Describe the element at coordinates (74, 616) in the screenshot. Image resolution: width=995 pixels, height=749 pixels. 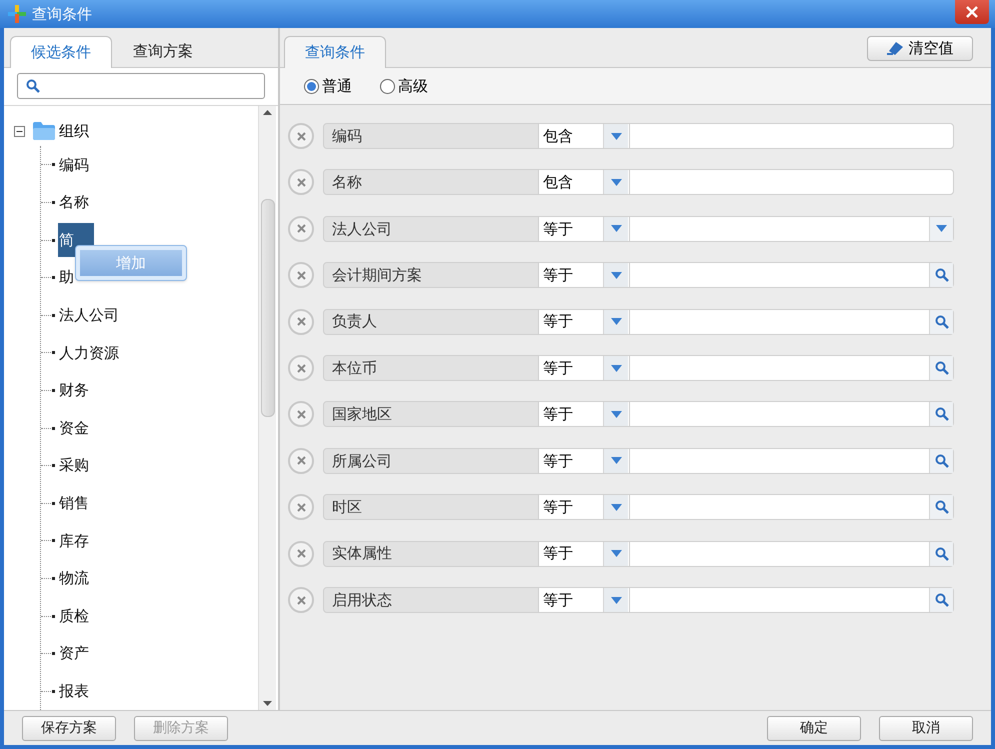
I see `tree-item: 质检` at that location.